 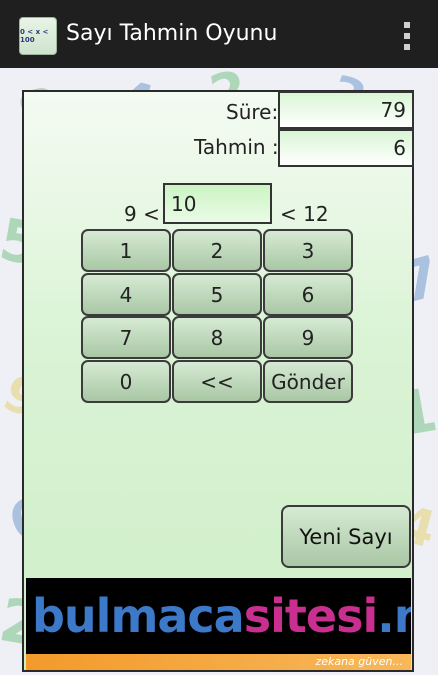 What do you see at coordinates (142, 214) in the screenshot?
I see `range-lower-label: 9 <` at bounding box center [142, 214].